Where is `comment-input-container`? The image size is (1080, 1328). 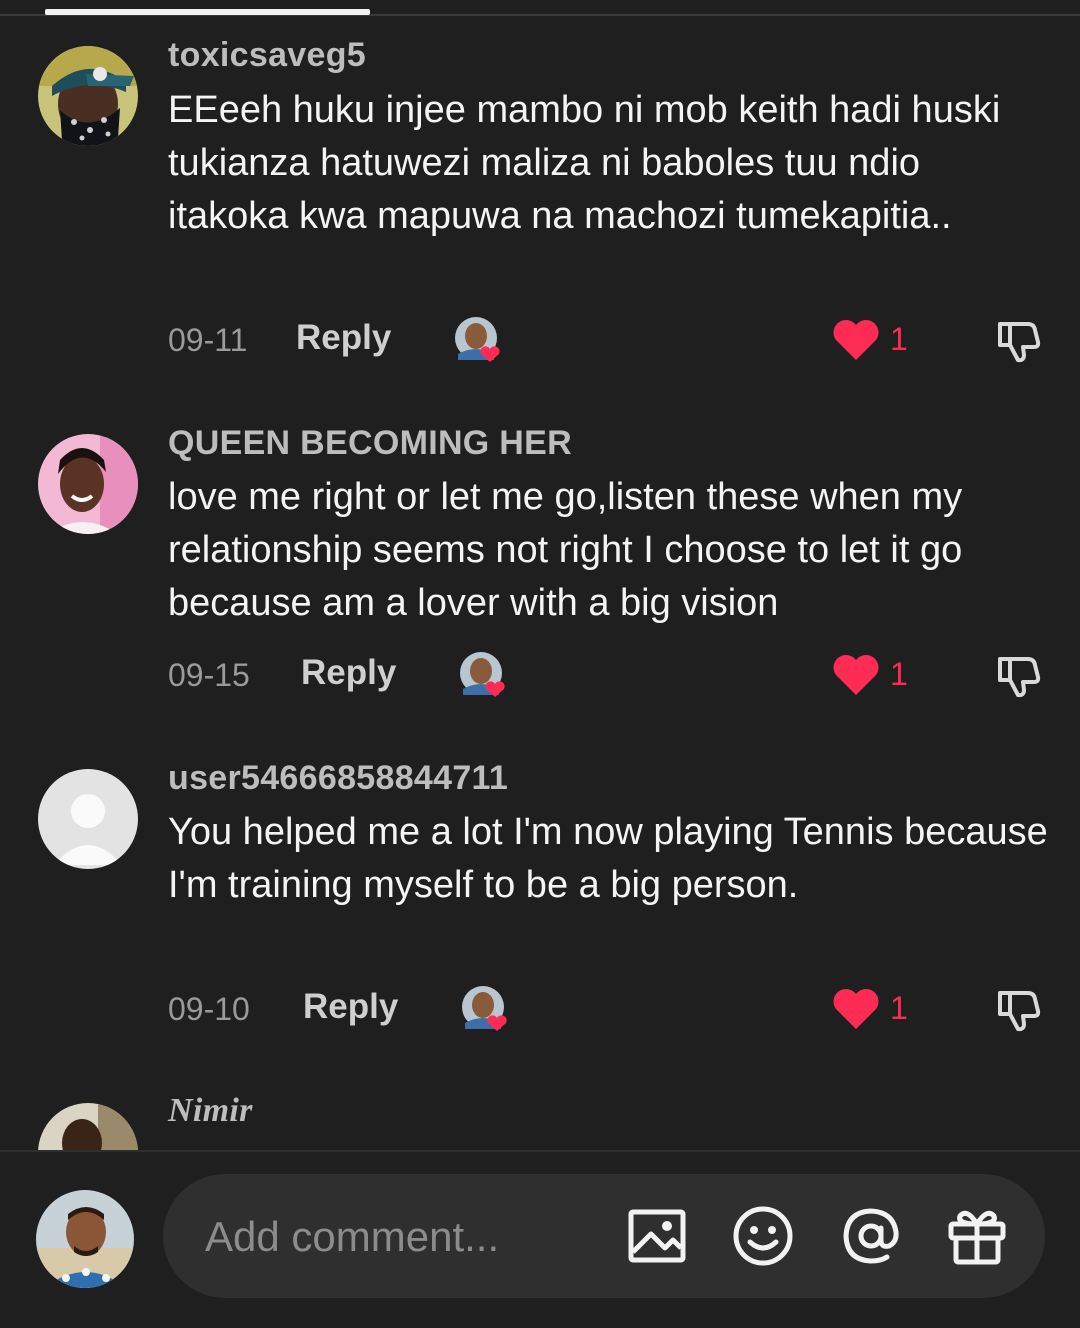 comment-input-container is located at coordinates (604, 1236).